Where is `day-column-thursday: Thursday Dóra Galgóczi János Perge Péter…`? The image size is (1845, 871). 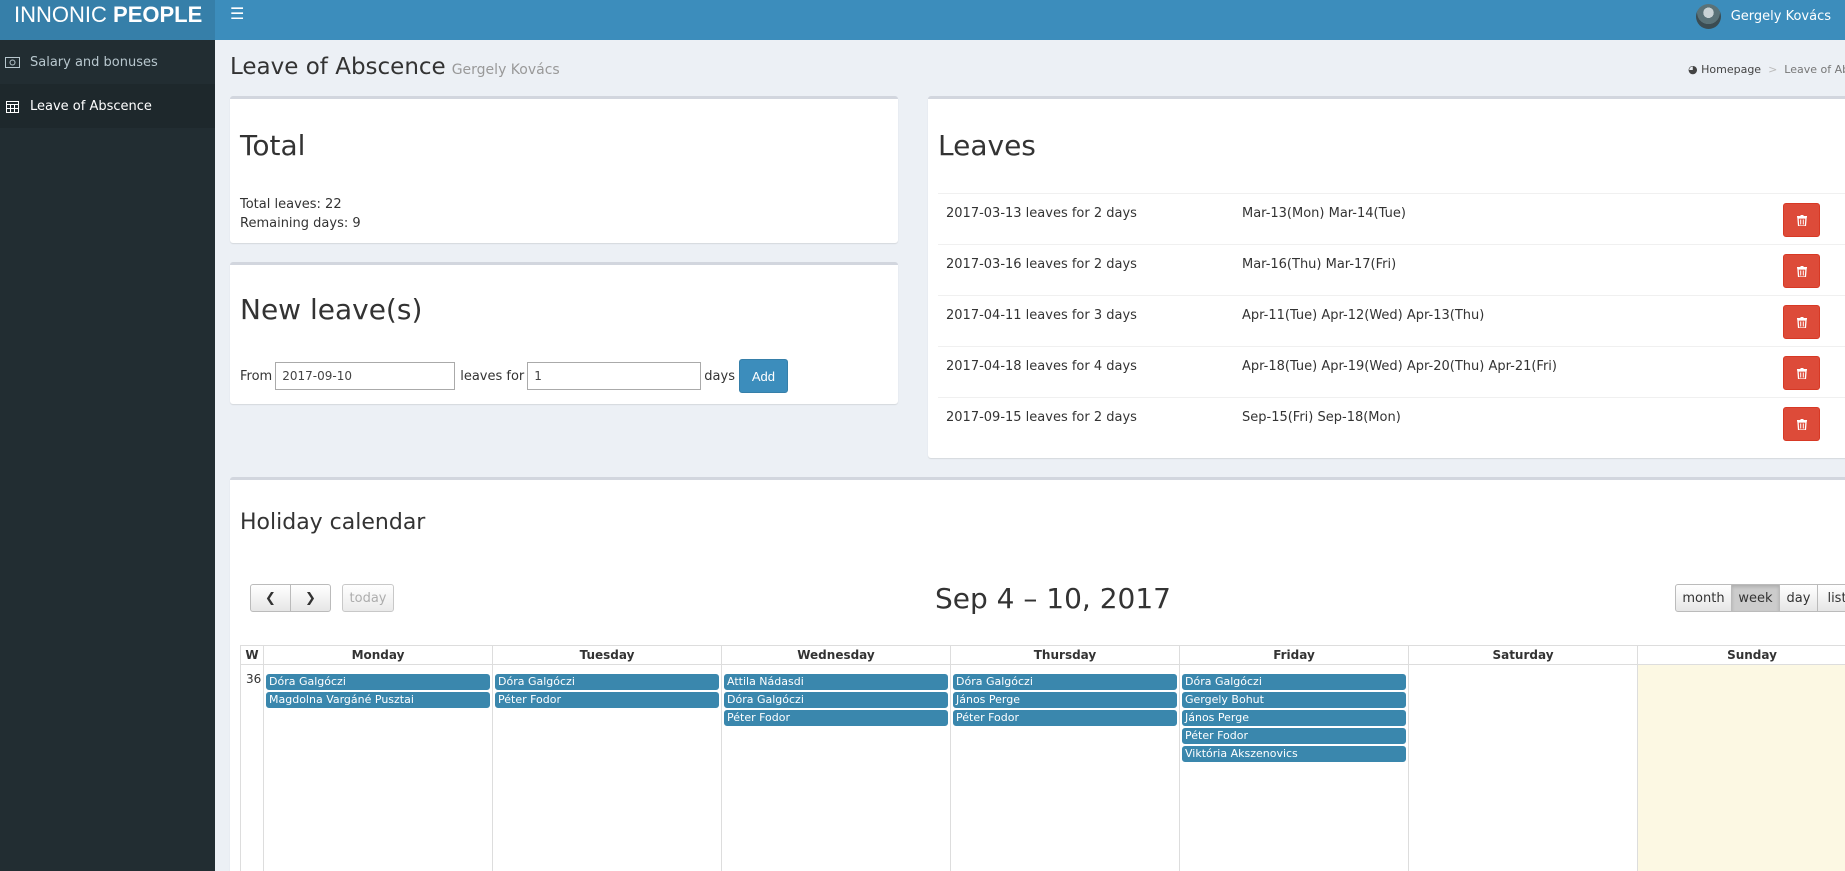
day-column-thursday: Thursday Dóra Galgóczi János Perge Péter… is located at coordinates (1065, 758).